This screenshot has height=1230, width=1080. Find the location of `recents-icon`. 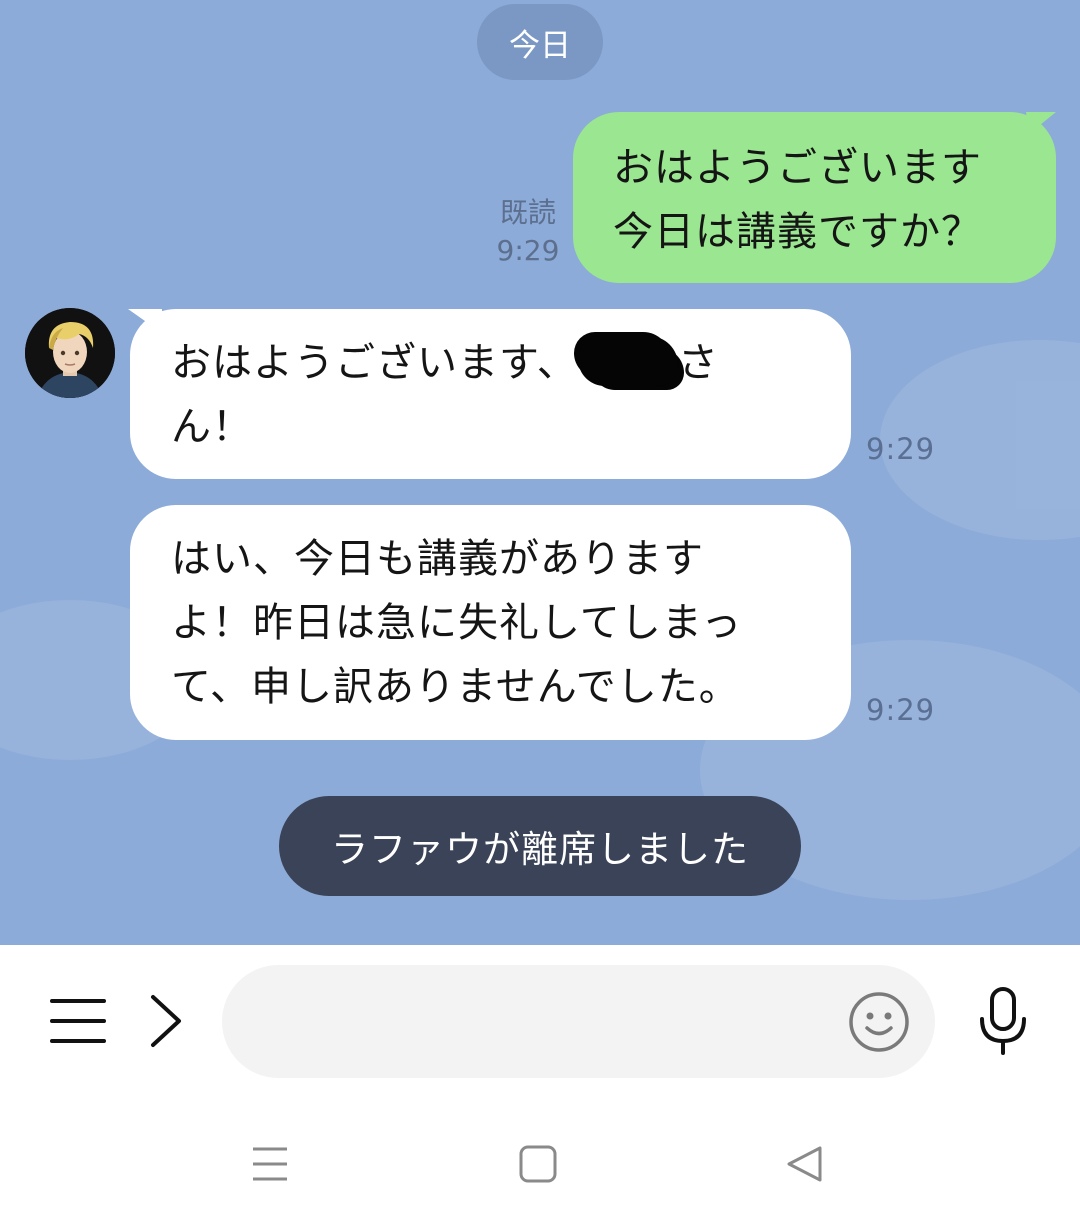

recents-icon is located at coordinates (270, 1164).